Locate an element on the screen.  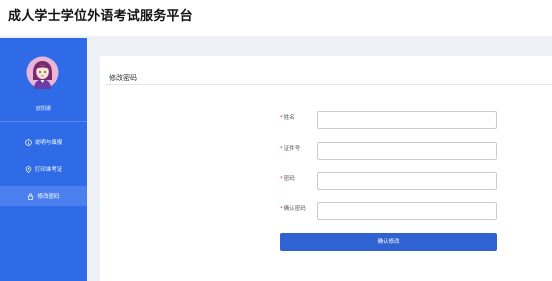
sidebar-divider is located at coordinates (43, 121).